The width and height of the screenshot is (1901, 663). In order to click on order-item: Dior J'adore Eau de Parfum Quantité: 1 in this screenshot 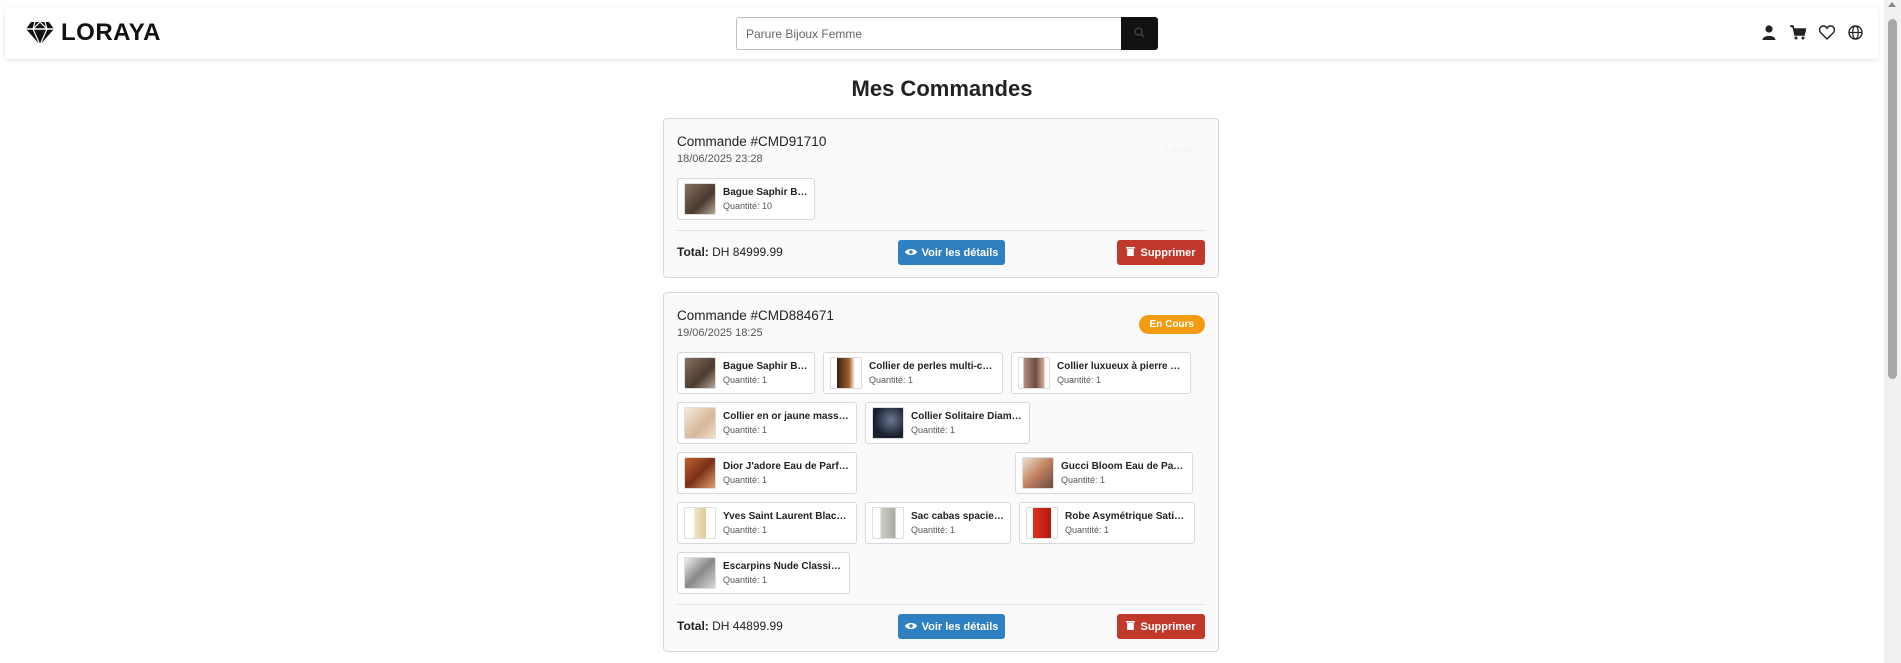, I will do `click(767, 473)`.